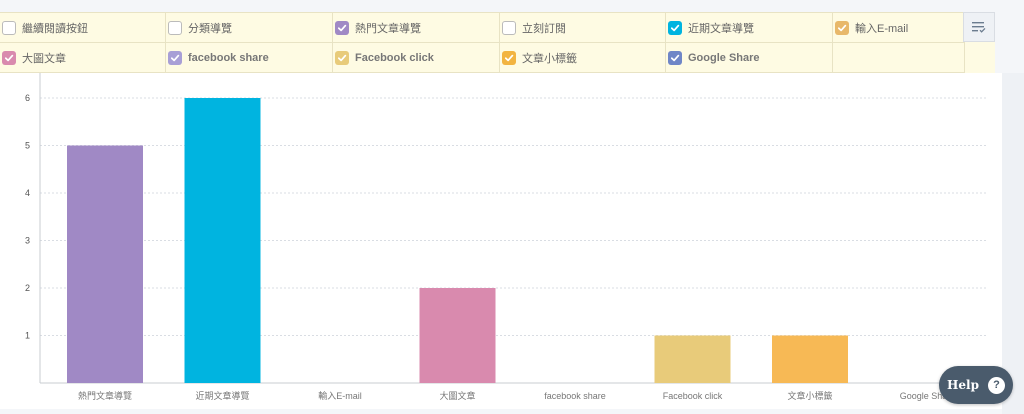 The image size is (1024, 414). What do you see at coordinates (721, 28) in the screenshot?
I see `legend-item-label: 近期文章導覽` at bounding box center [721, 28].